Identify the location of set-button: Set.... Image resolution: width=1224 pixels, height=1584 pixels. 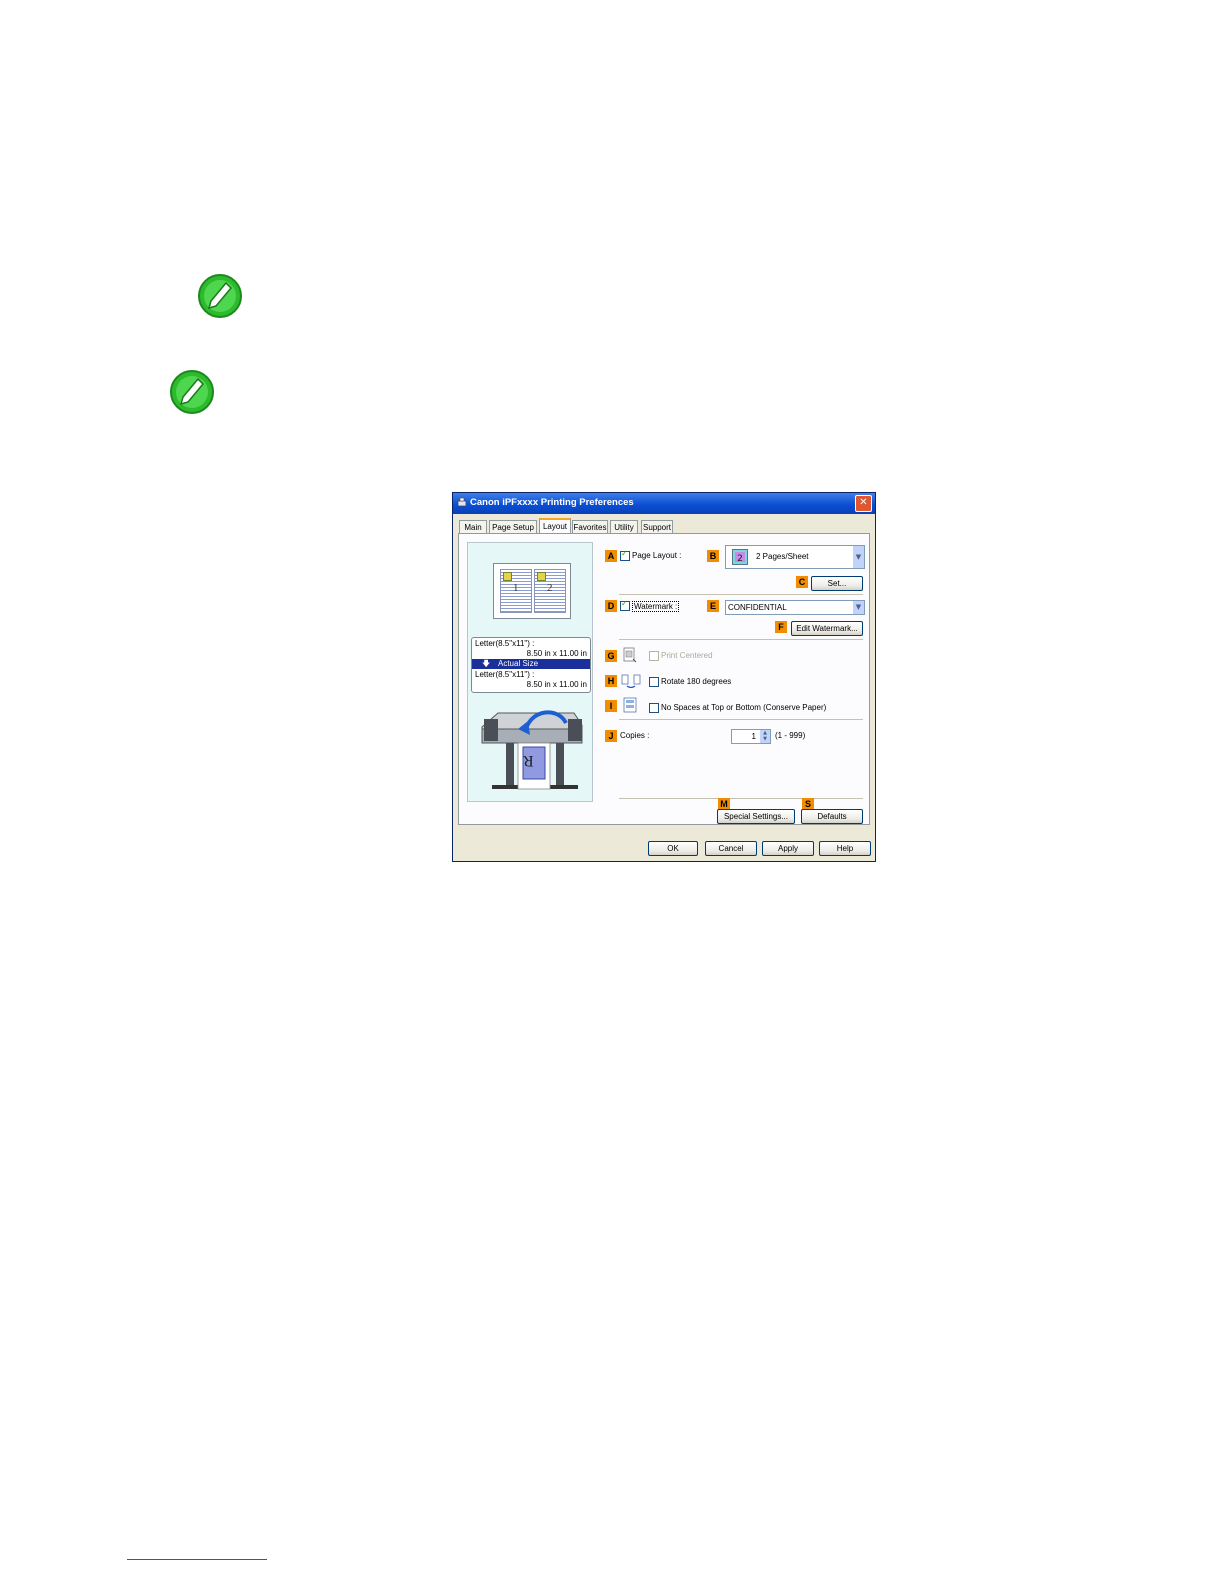
(837, 583).